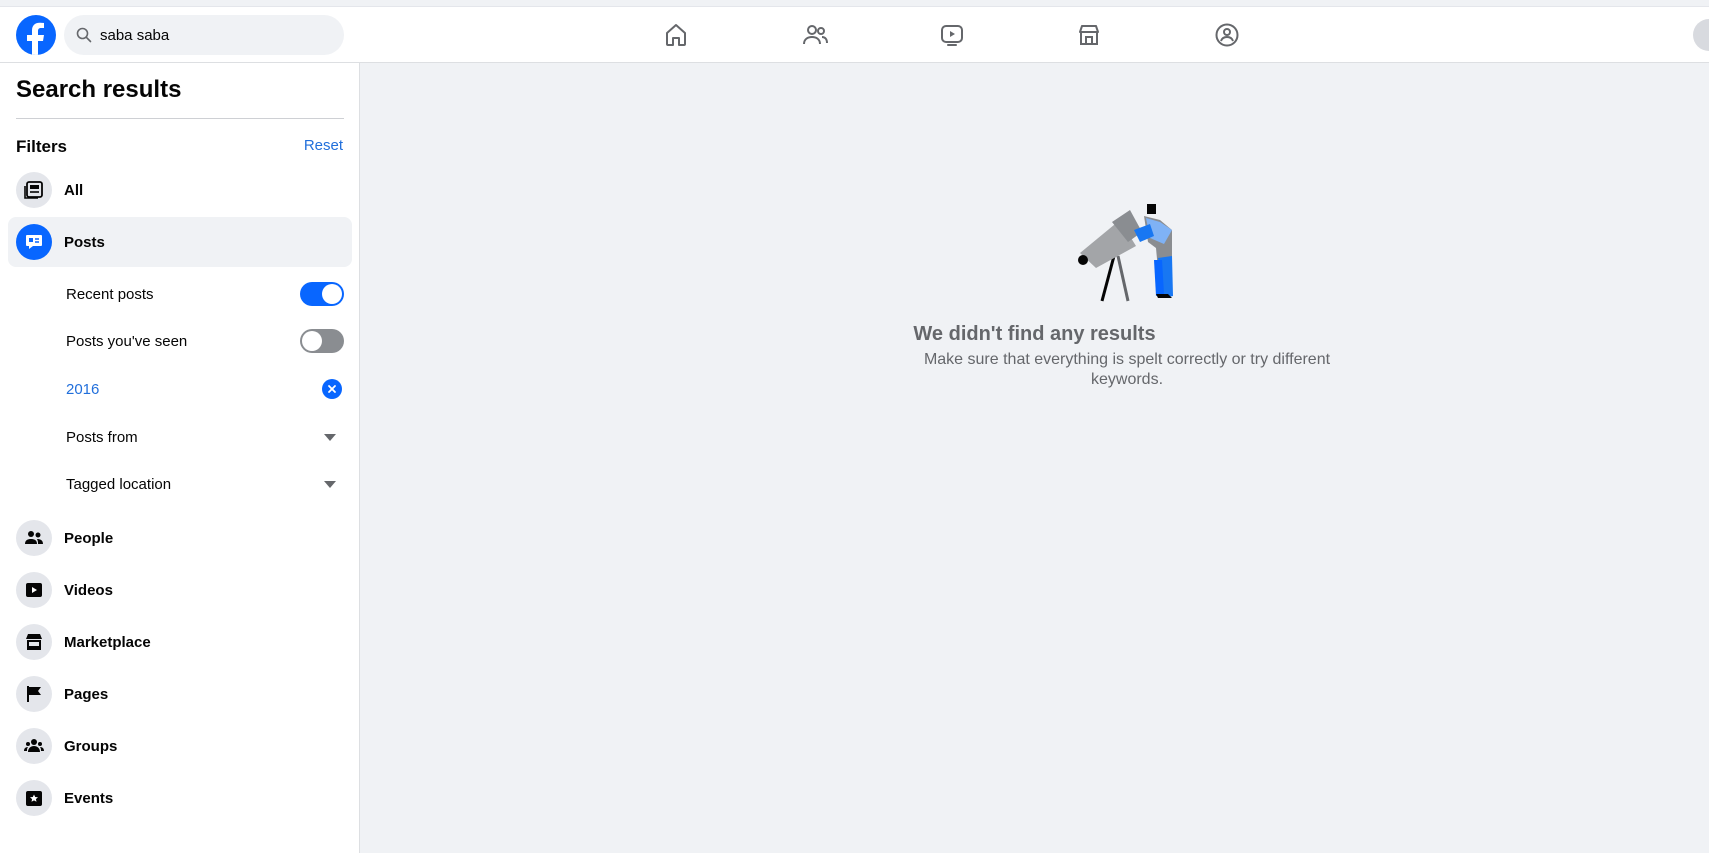 This screenshot has width=1709, height=853. I want to click on filters-heading: Filters, so click(42, 146).